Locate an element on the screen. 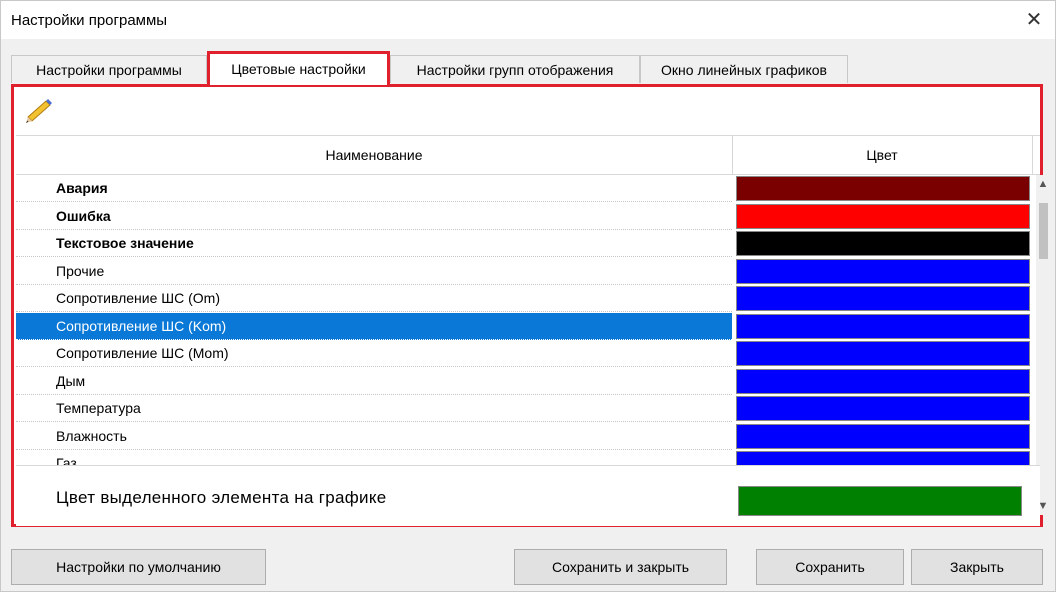  table-row: Температура is located at coordinates (525, 409).